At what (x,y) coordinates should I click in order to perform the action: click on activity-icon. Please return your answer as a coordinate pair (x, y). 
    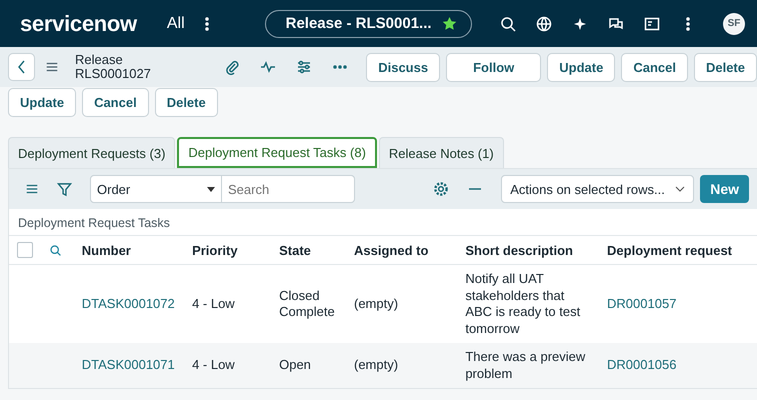
    Looking at the image, I should click on (268, 67).